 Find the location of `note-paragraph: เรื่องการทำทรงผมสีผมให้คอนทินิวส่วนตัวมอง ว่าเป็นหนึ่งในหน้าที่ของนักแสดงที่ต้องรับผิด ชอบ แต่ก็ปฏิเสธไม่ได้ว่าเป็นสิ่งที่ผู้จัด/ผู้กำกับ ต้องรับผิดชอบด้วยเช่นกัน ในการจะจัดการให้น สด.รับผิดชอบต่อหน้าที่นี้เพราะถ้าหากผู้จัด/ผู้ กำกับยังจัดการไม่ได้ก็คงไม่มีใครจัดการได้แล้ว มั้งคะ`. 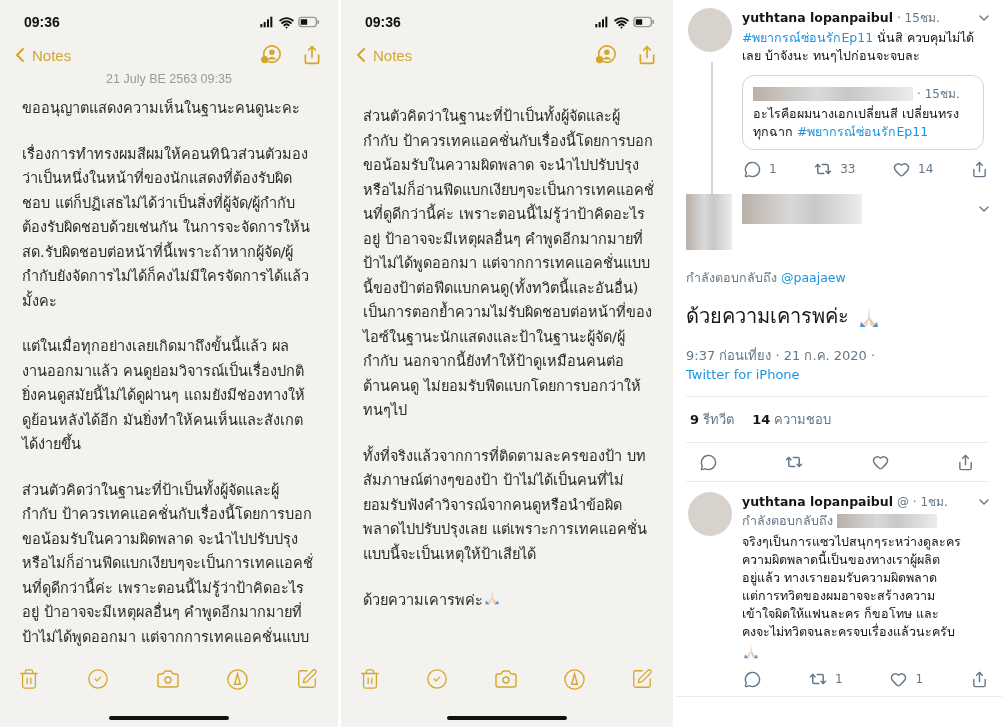

note-paragraph: เรื่องการทำทรงผมสีผมให้คอนทินิวส่วนตัวมอง ว่าเป็นหนึ่งในหน้าที่ของนักแสดงที่ต้องรับผิด ชอบ แต่ก็ปฏิเสธไม่ได้ว่าเป็นสิ่งที่ผู้จัด/ผู้กำกับ ต้องรับผิดชอบด้วยเช่นกัน ในการจะจัดการให้น สด.รับผิดชอบต่อหน้าที่นี้เพราะถ้าหากผู้จัด/ผู้ กำกับยังจัดการไม่ได้ก็คงไม่มีใครจัดการได้แล้ว มั้งคะ is located at coordinates (166, 227).